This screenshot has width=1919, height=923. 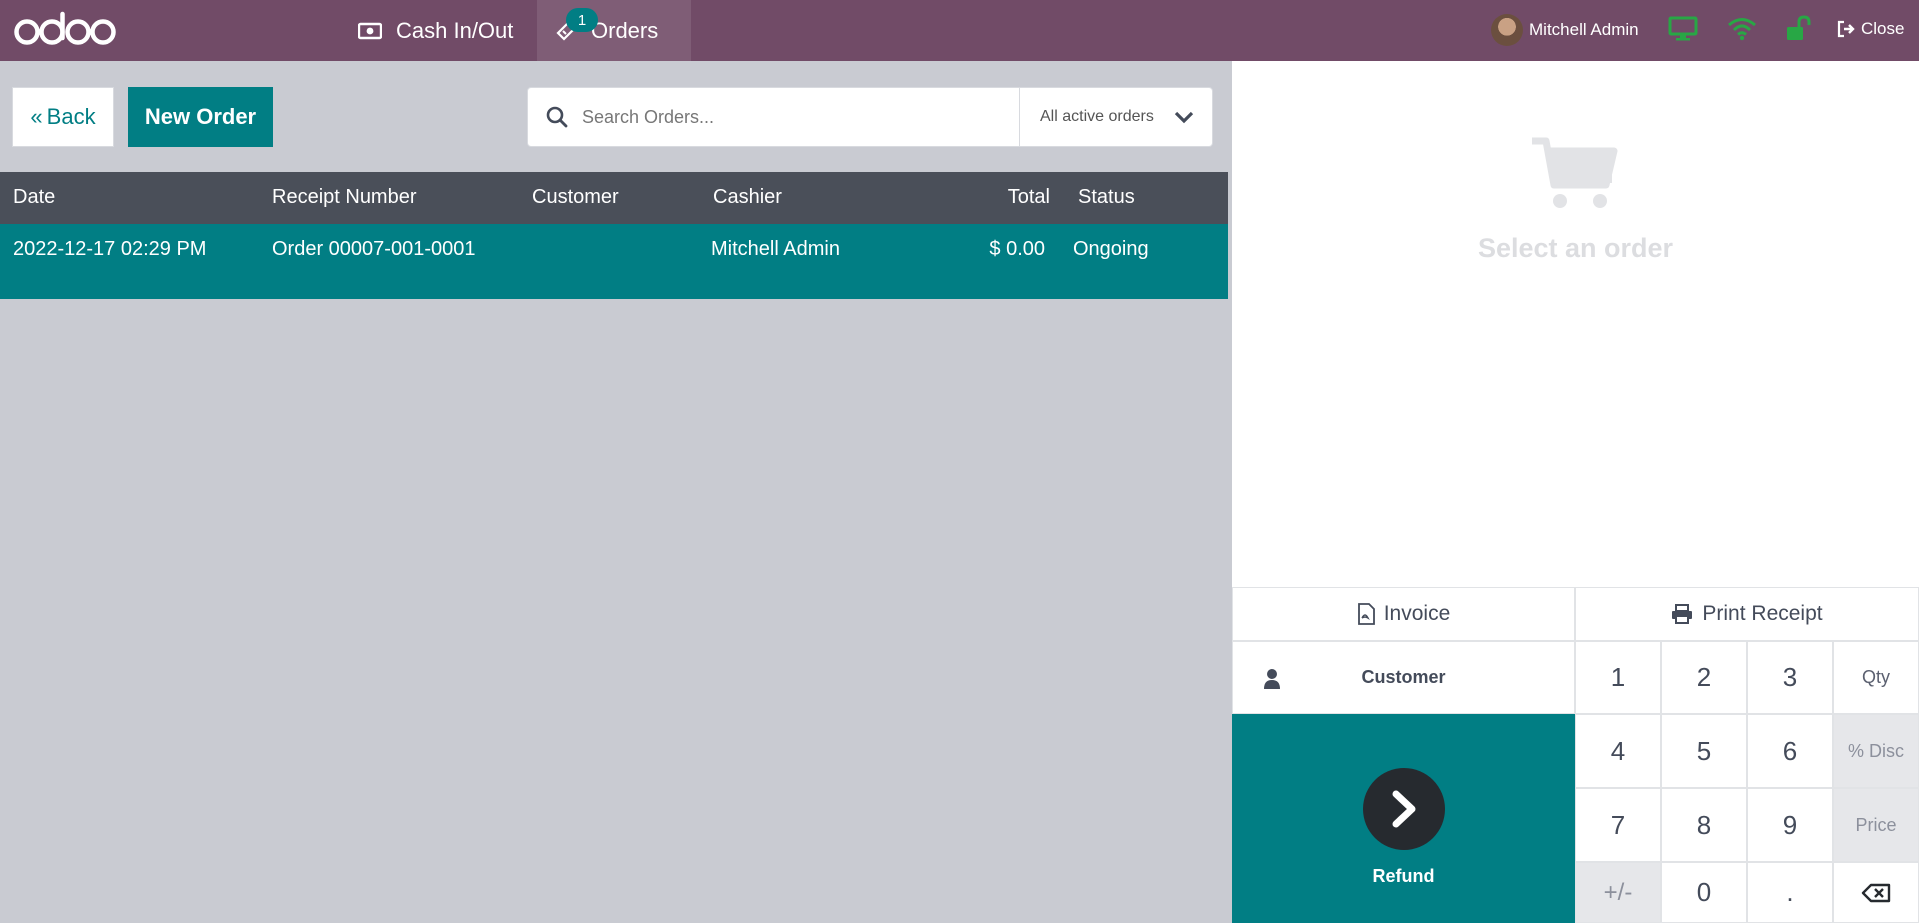 I want to click on invoice-button: Invoice, so click(x=1403, y=614).